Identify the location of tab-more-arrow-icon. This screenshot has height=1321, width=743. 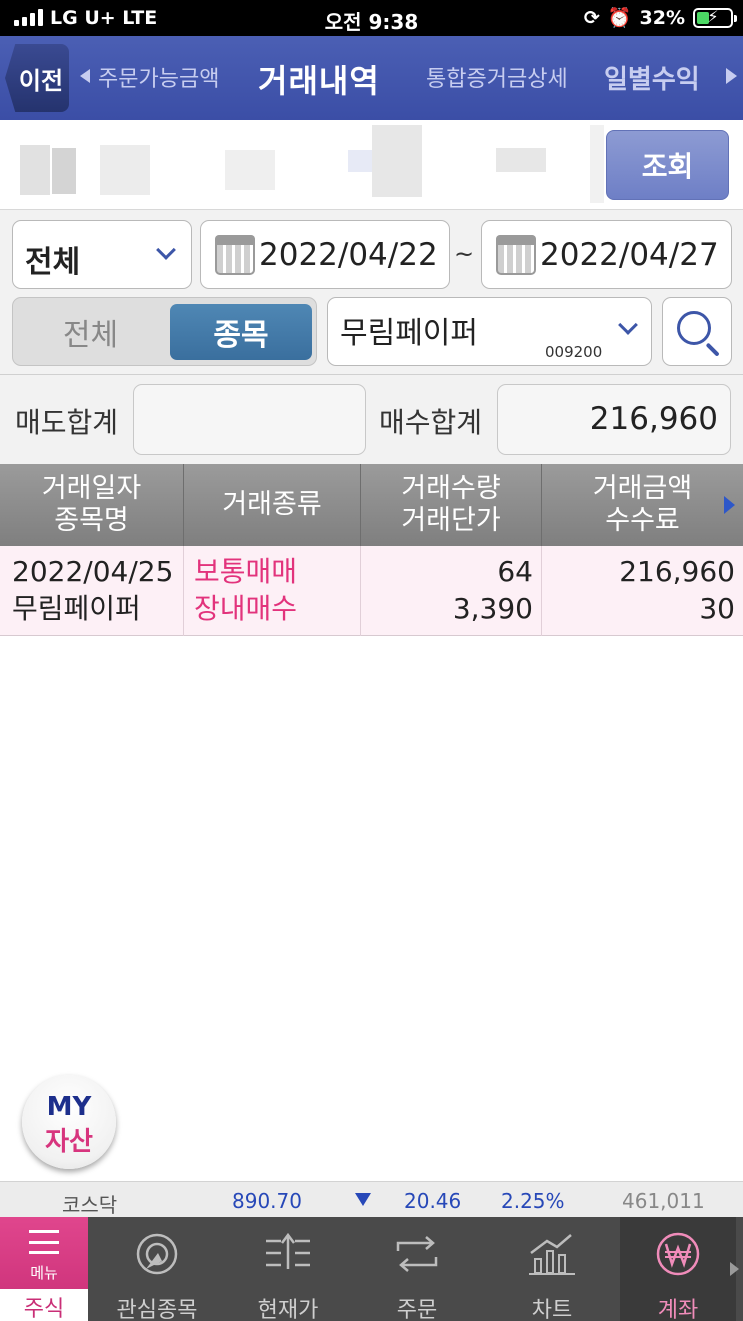
(734, 1269).